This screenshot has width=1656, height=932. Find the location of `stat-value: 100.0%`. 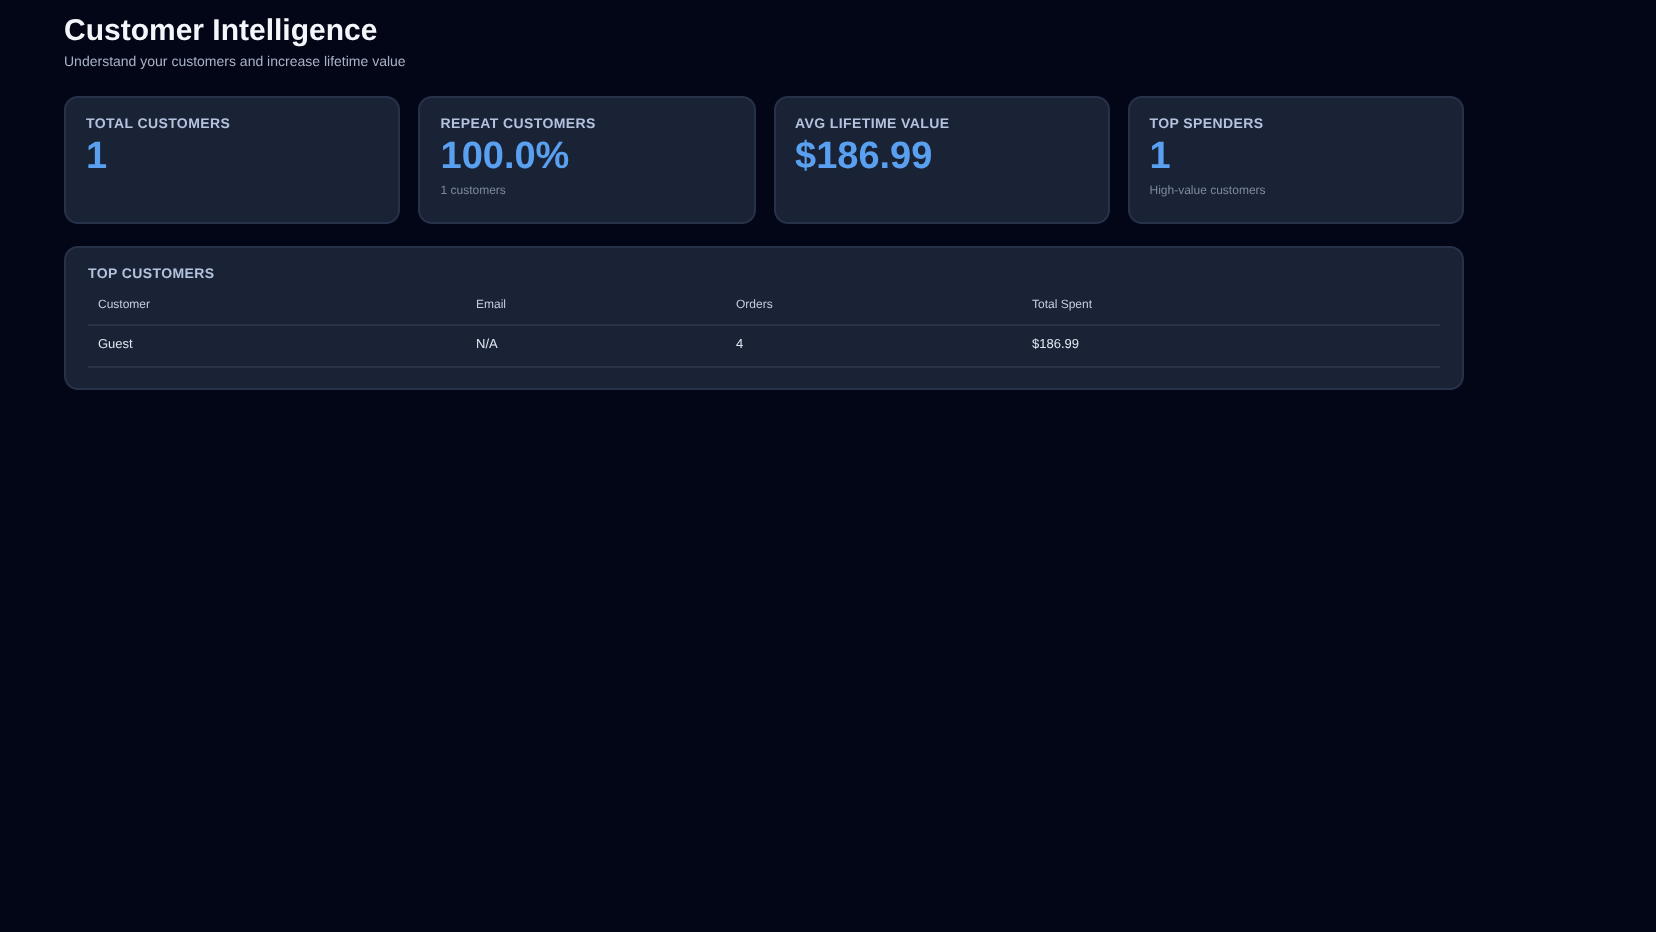

stat-value: 100.0% is located at coordinates (506, 158).